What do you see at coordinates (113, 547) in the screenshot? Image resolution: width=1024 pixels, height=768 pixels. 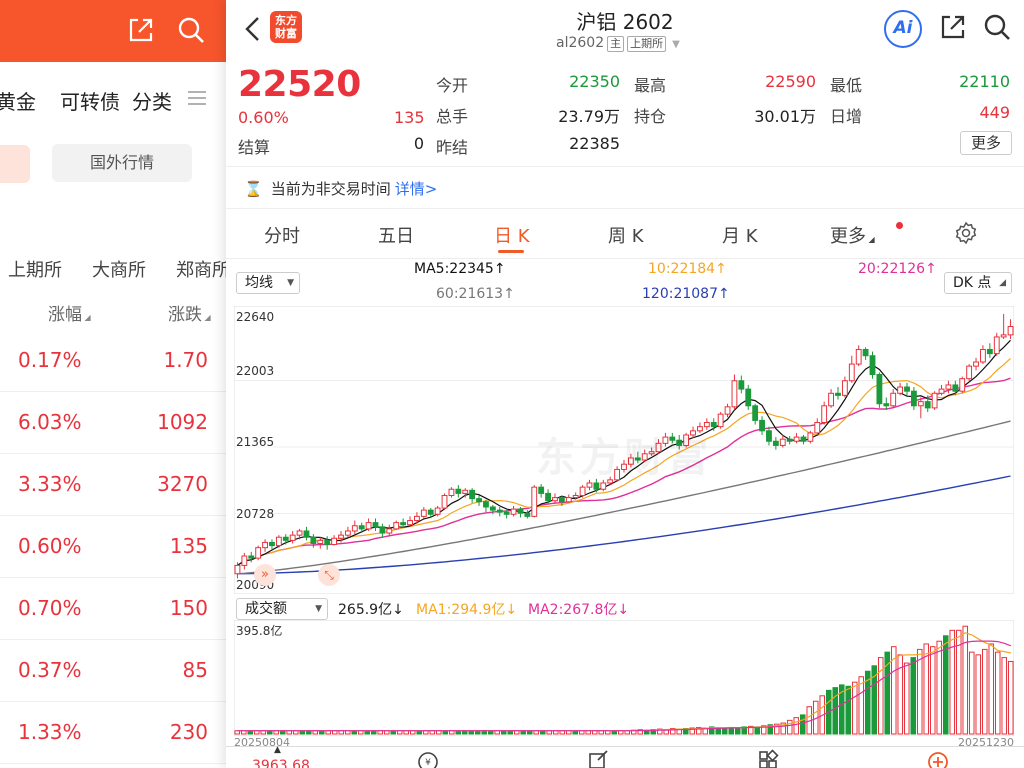 I see `table-row: 0.60% 135` at bounding box center [113, 547].